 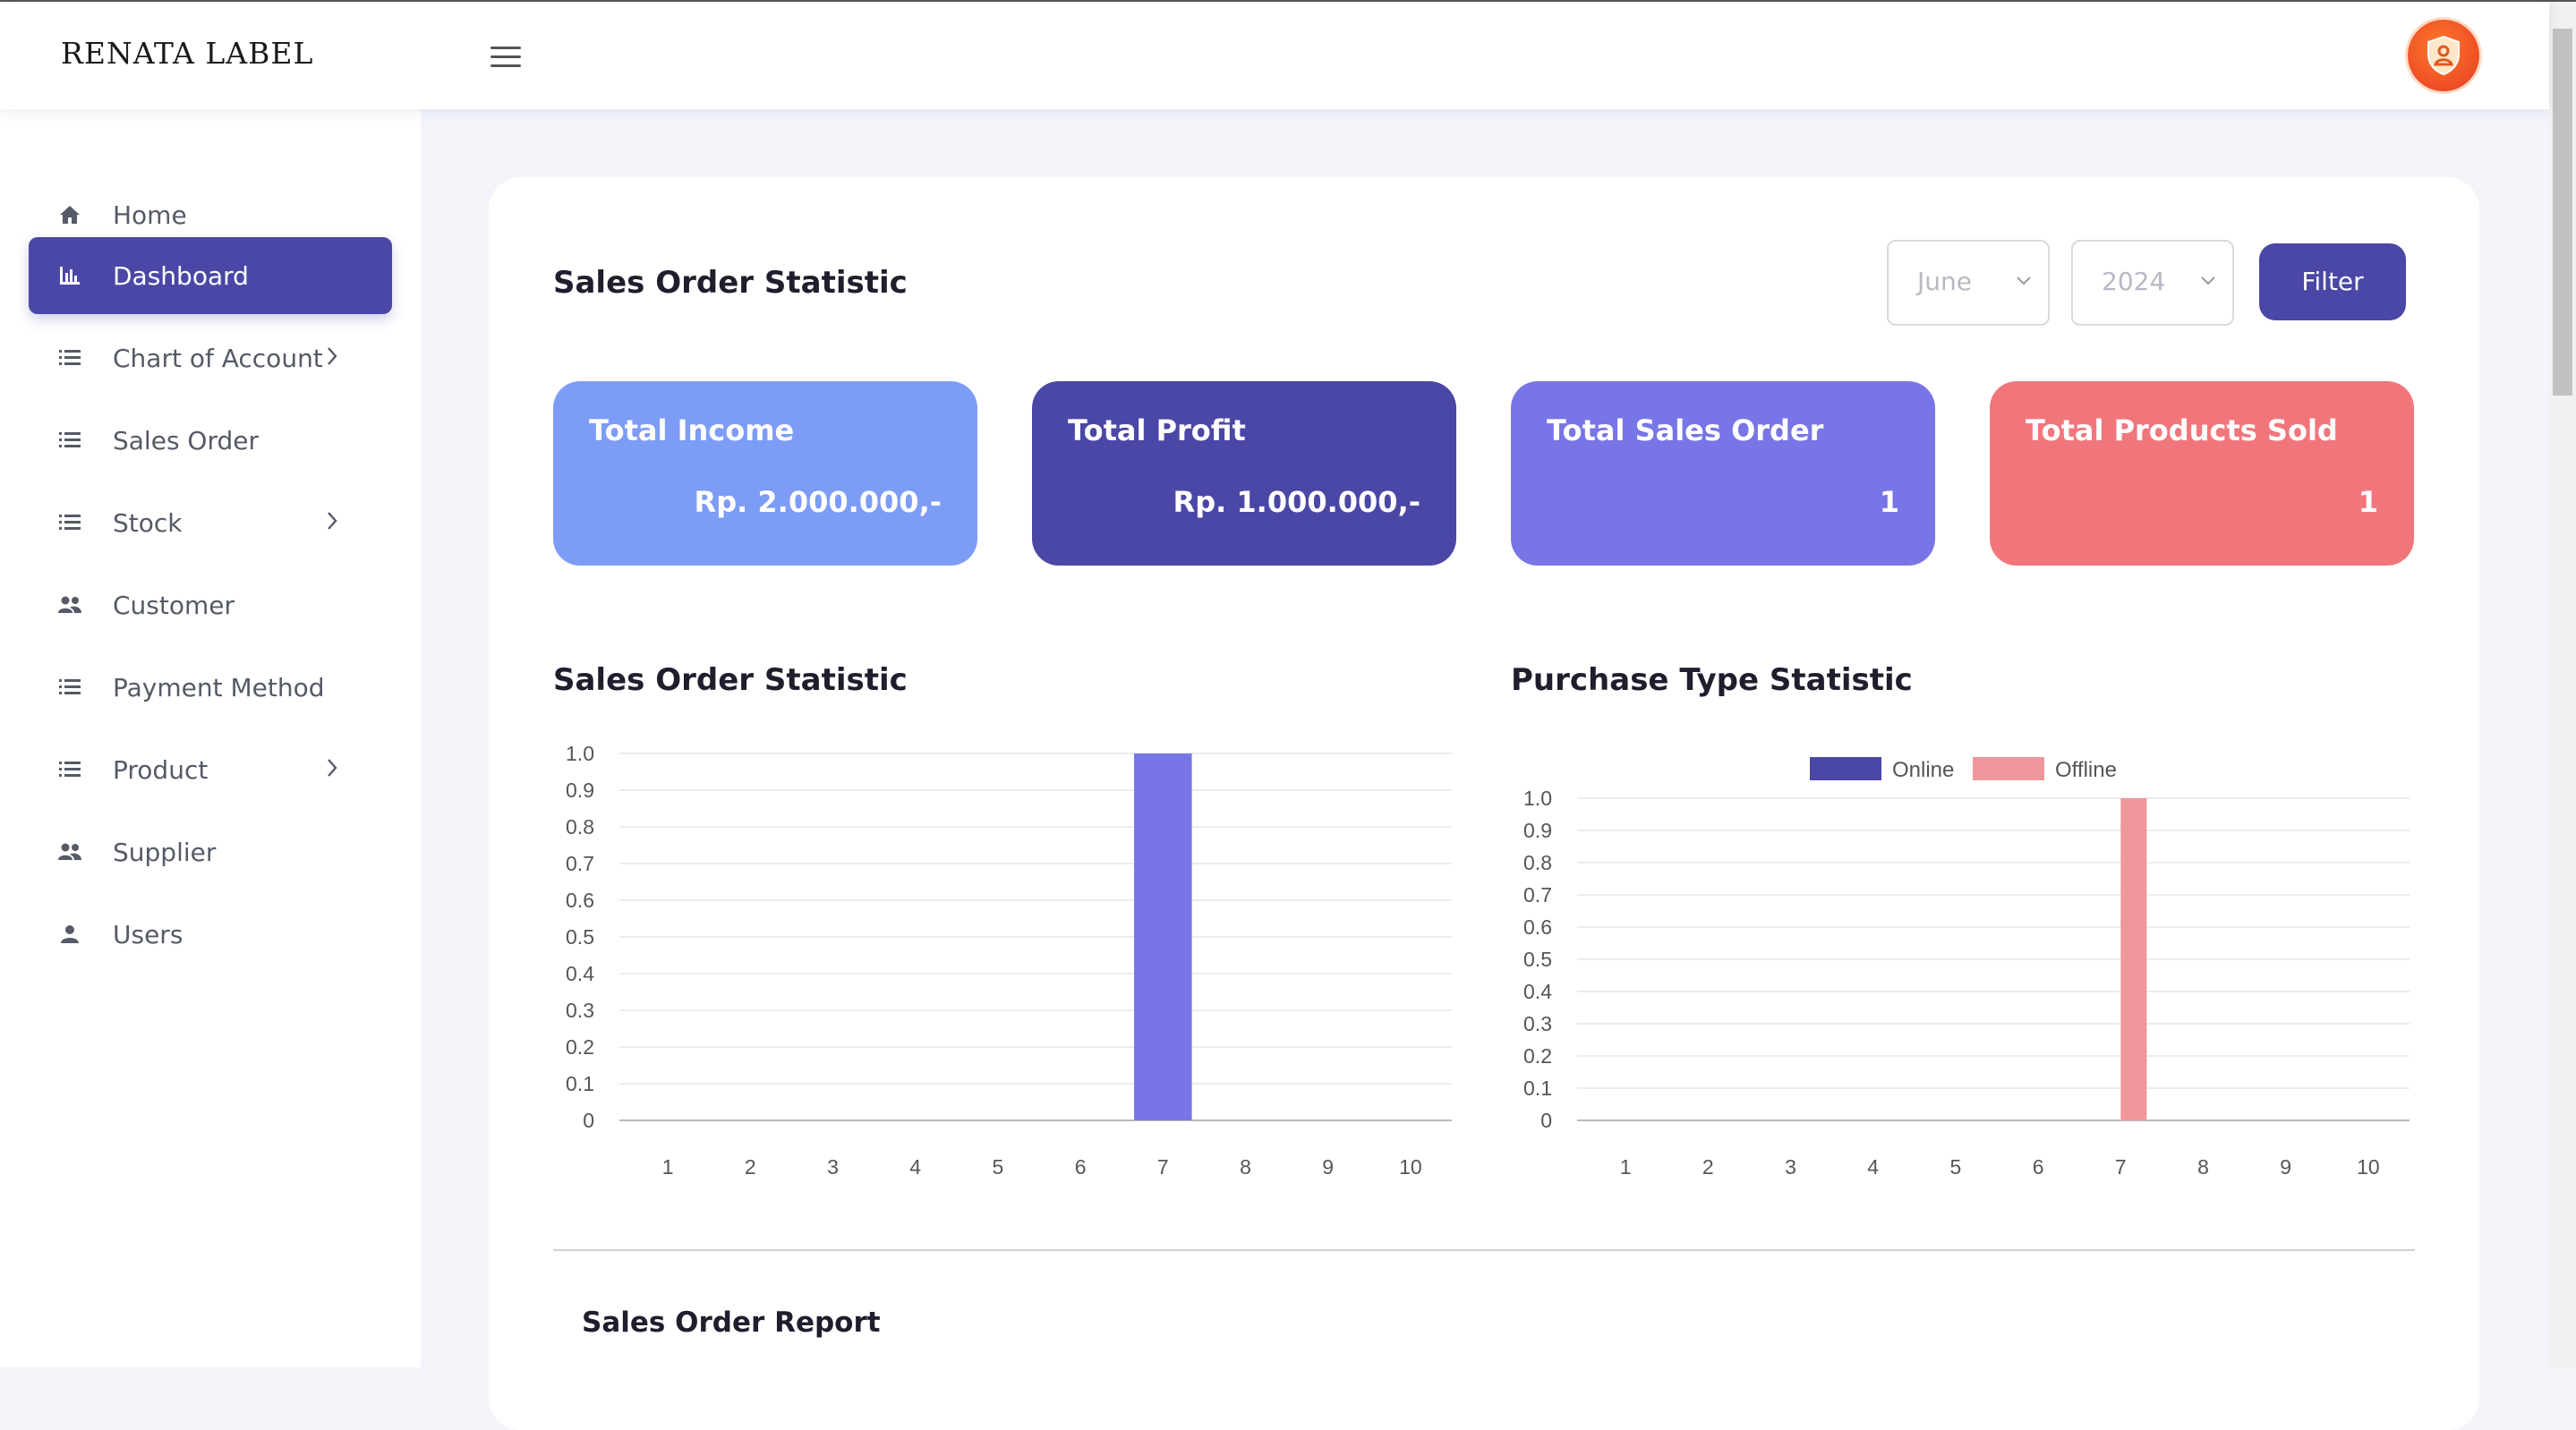 What do you see at coordinates (210, 935) in the screenshot?
I see `sidebar-item-users: Users` at bounding box center [210, 935].